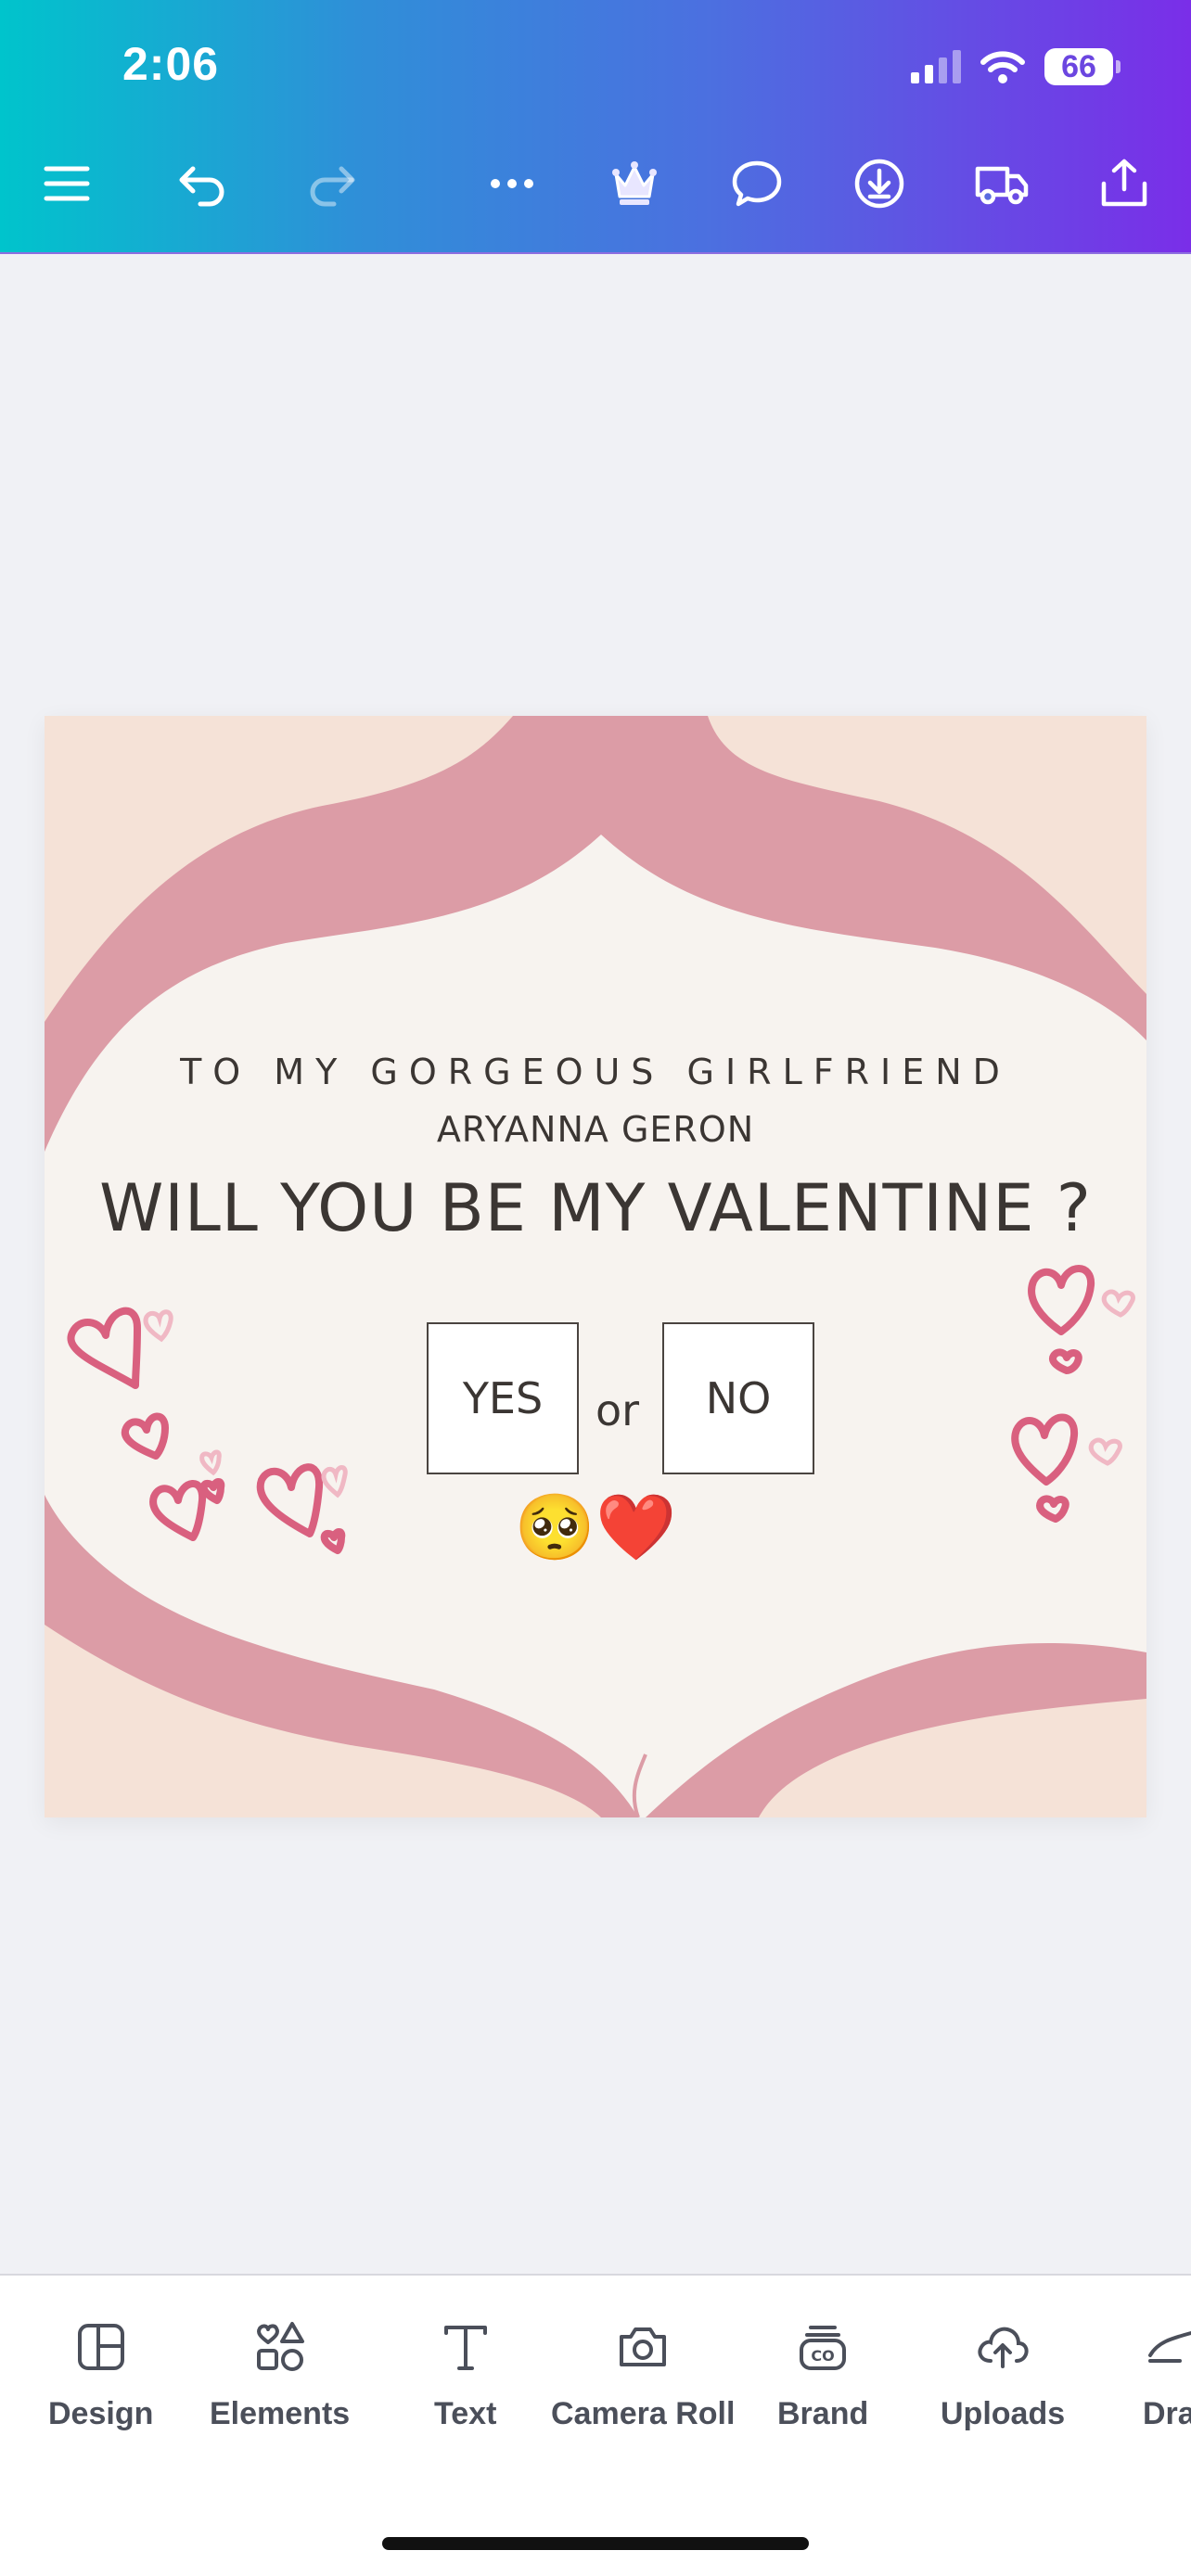 The height and width of the screenshot is (2576, 1191). What do you see at coordinates (595, 127) in the screenshot?
I see `top-toolbar: 2:06 66` at bounding box center [595, 127].